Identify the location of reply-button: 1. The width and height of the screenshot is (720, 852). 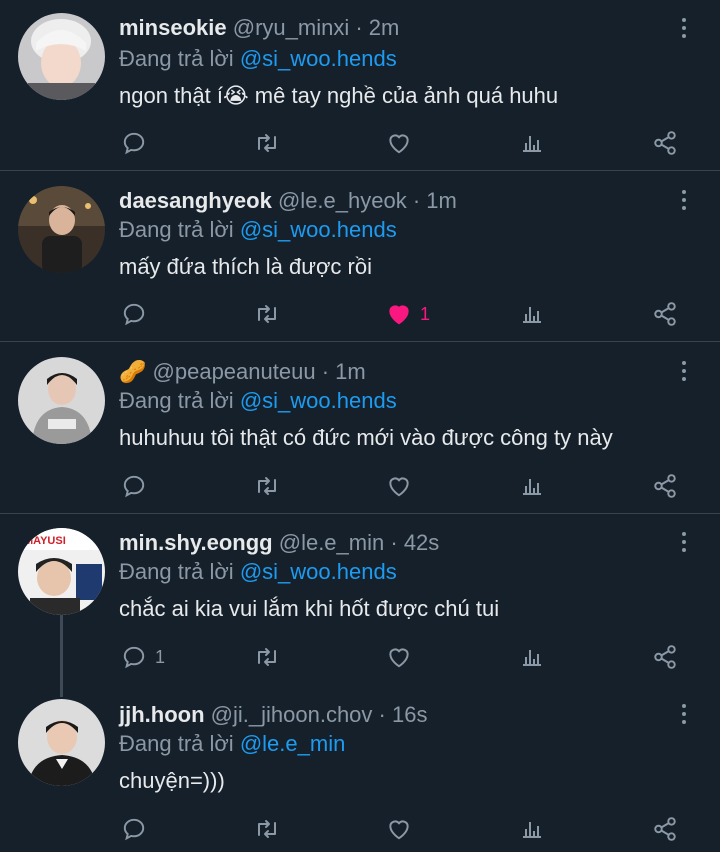
(143, 657).